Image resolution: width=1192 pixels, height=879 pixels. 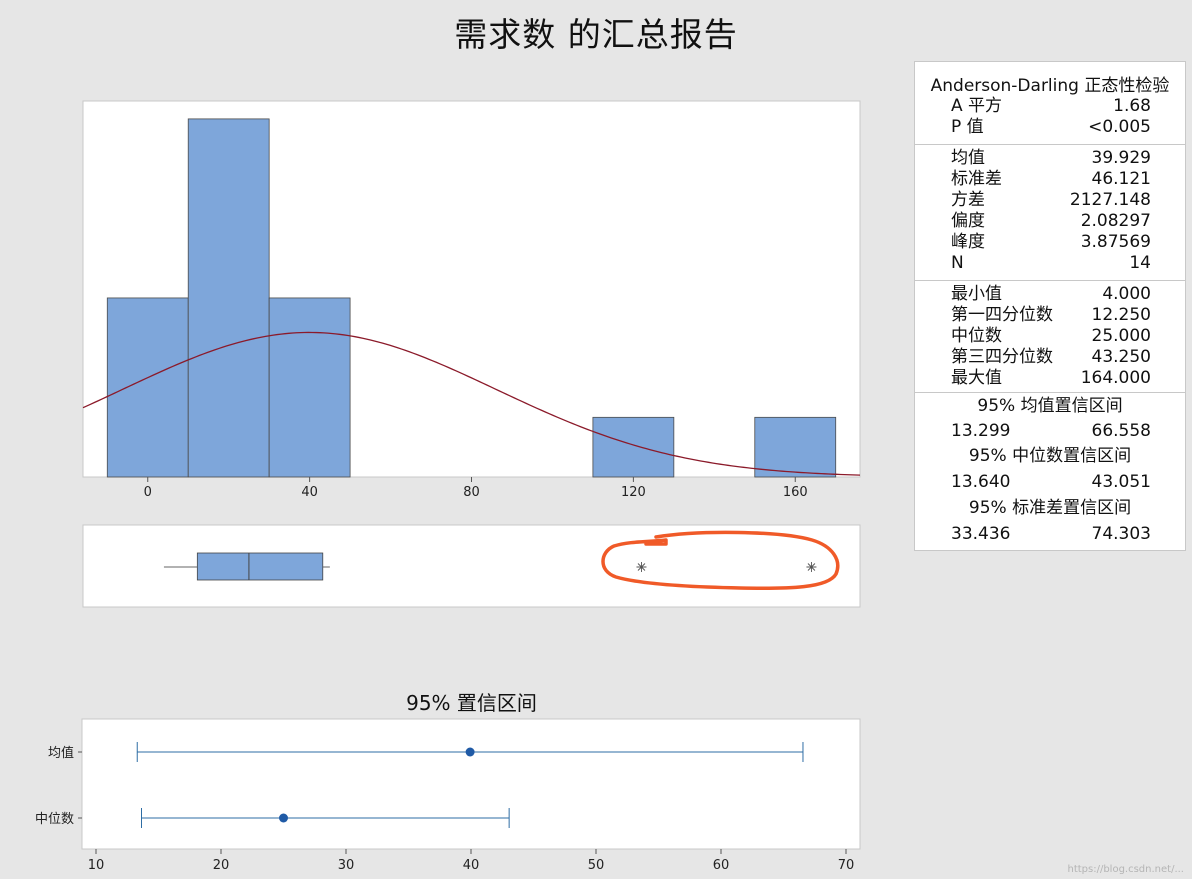 I want to click on ci-median-title: 95% 中位数置信区间, so click(x=1050, y=456).